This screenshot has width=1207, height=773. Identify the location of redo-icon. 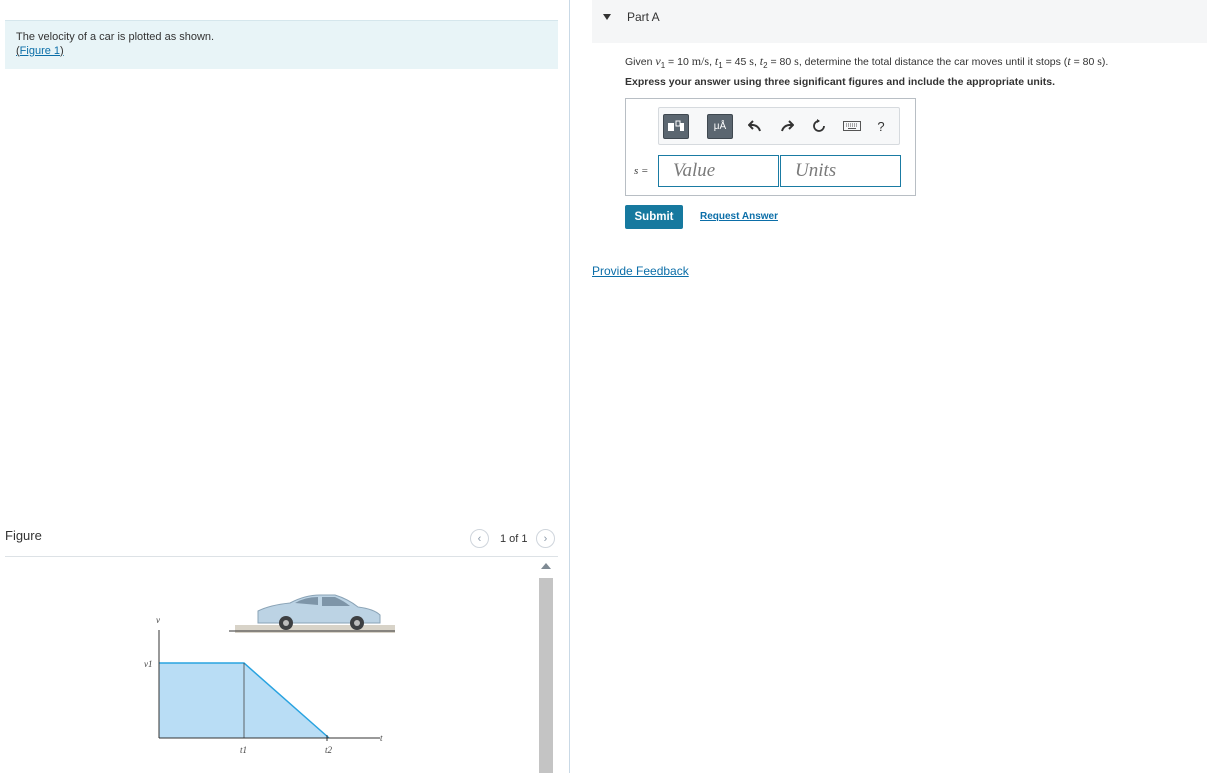
(787, 126).